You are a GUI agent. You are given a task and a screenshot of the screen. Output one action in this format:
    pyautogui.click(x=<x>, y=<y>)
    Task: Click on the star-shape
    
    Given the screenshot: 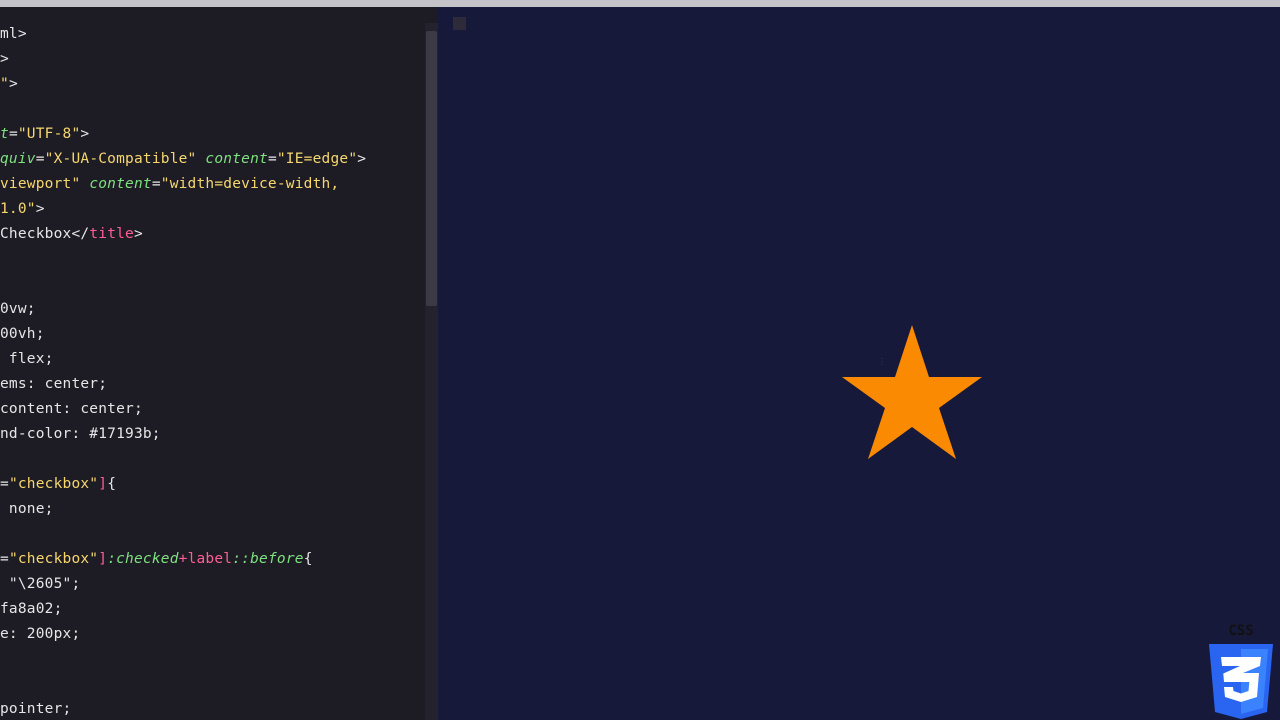 What is the action you would take?
    pyautogui.click(x=912, y=392)
    